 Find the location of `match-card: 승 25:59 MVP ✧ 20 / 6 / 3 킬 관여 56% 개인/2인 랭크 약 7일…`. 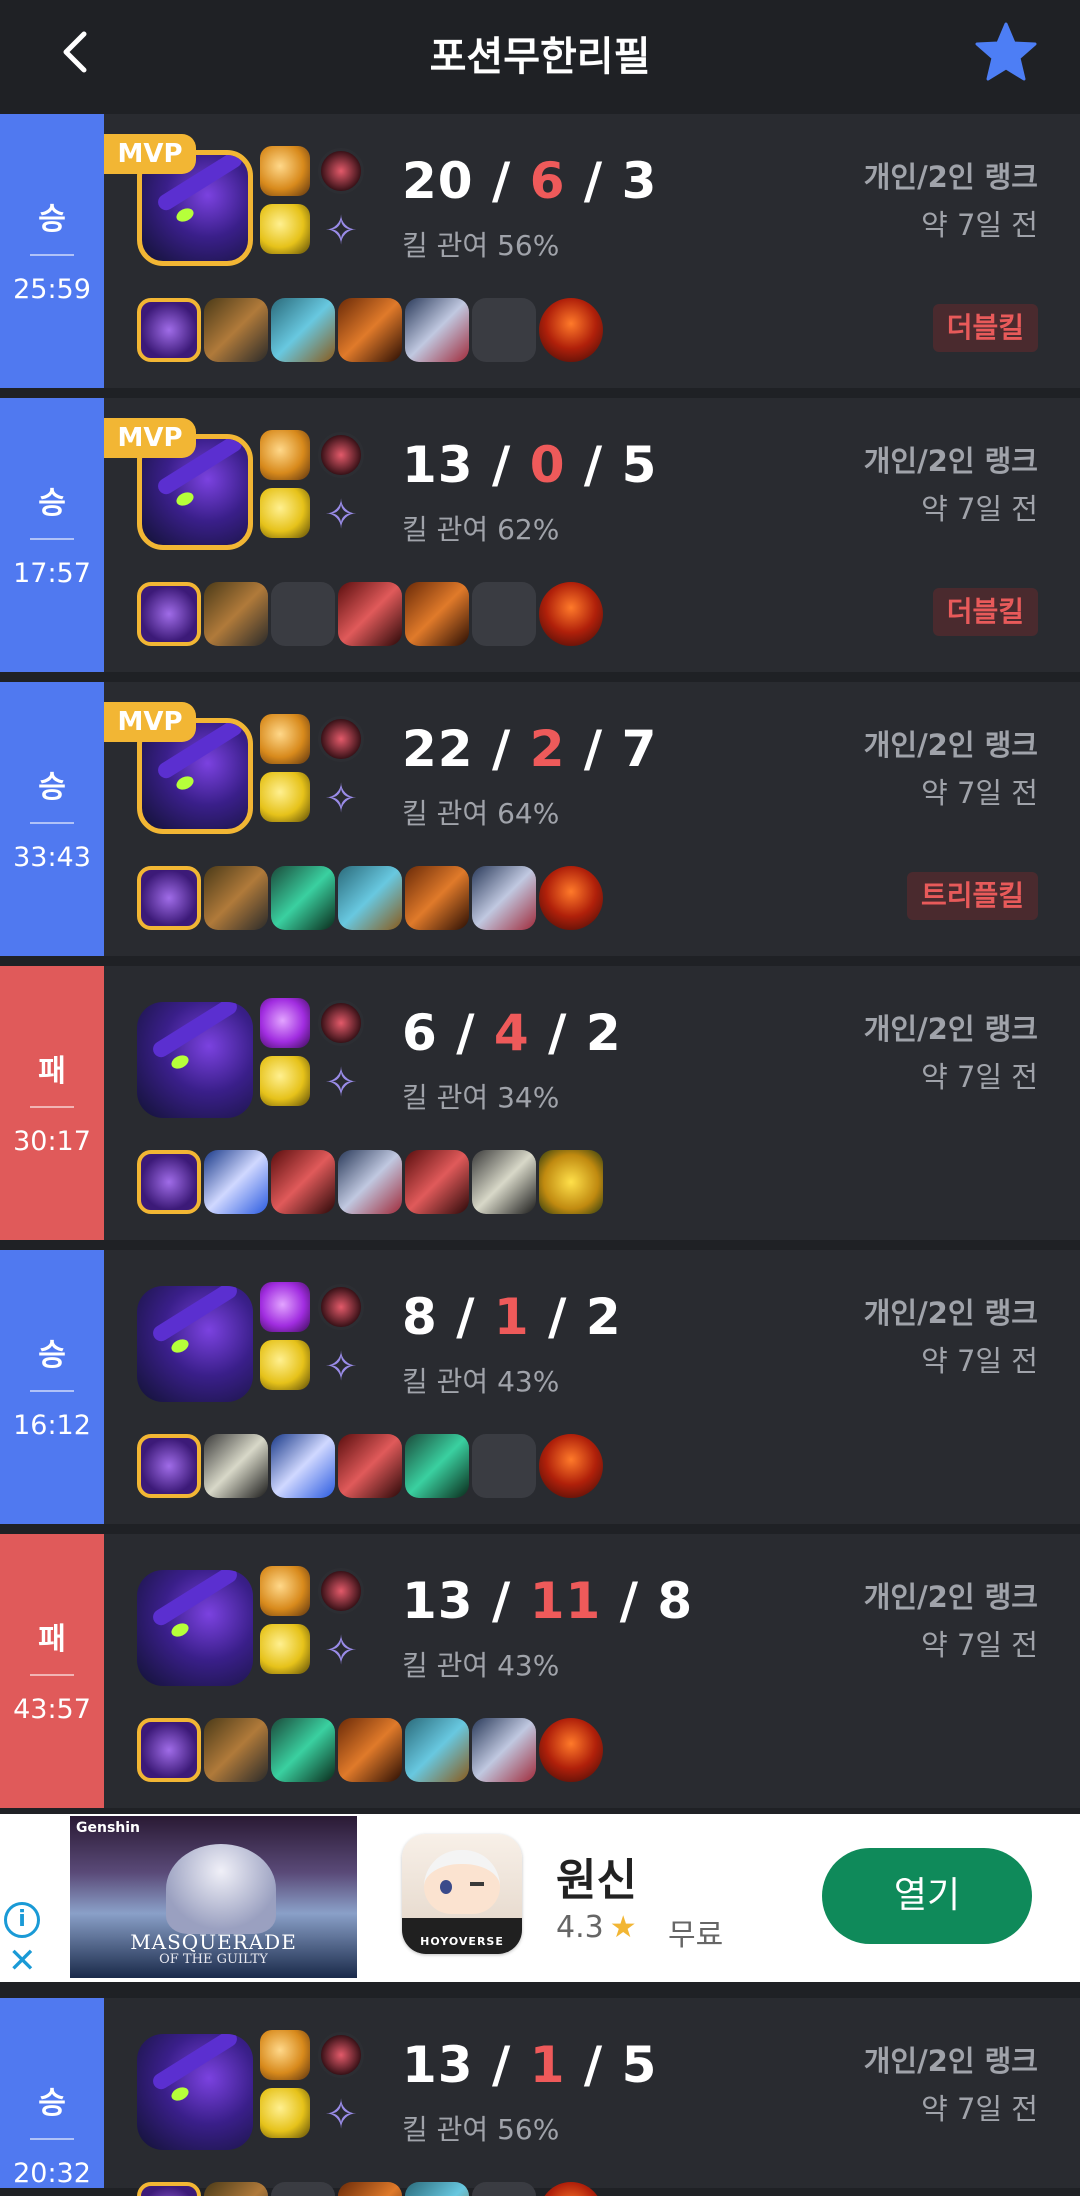

match-card: 승 25:59 MVP ✧ 20 / 6 / 3 킬 관여 56% 개인/2인 랭크 약 7일… is located at coordinates (540, 251).